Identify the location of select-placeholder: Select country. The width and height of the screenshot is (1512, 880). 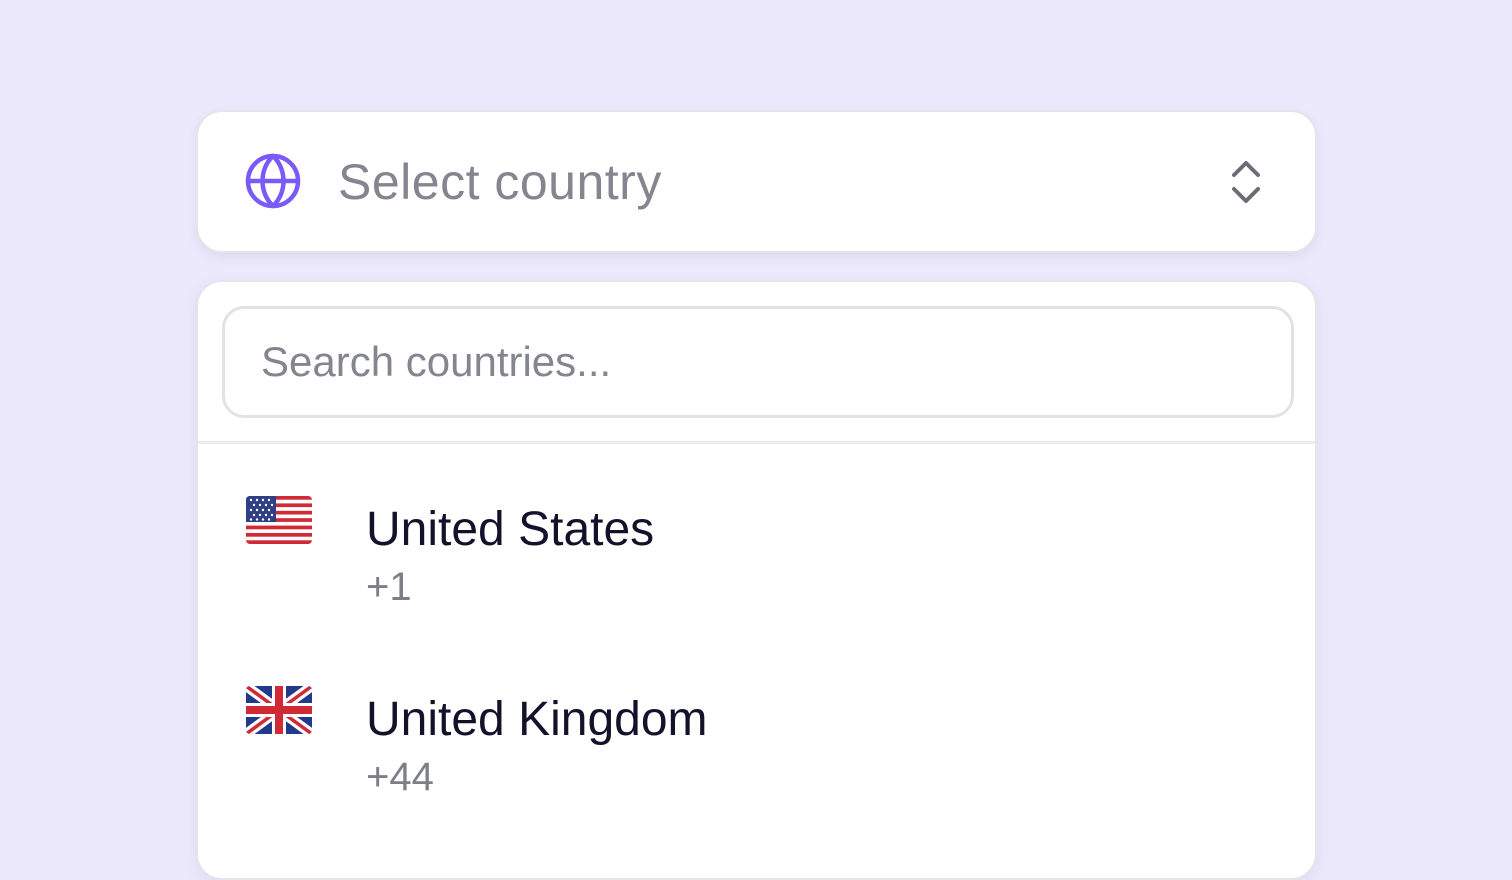
(500, 182).